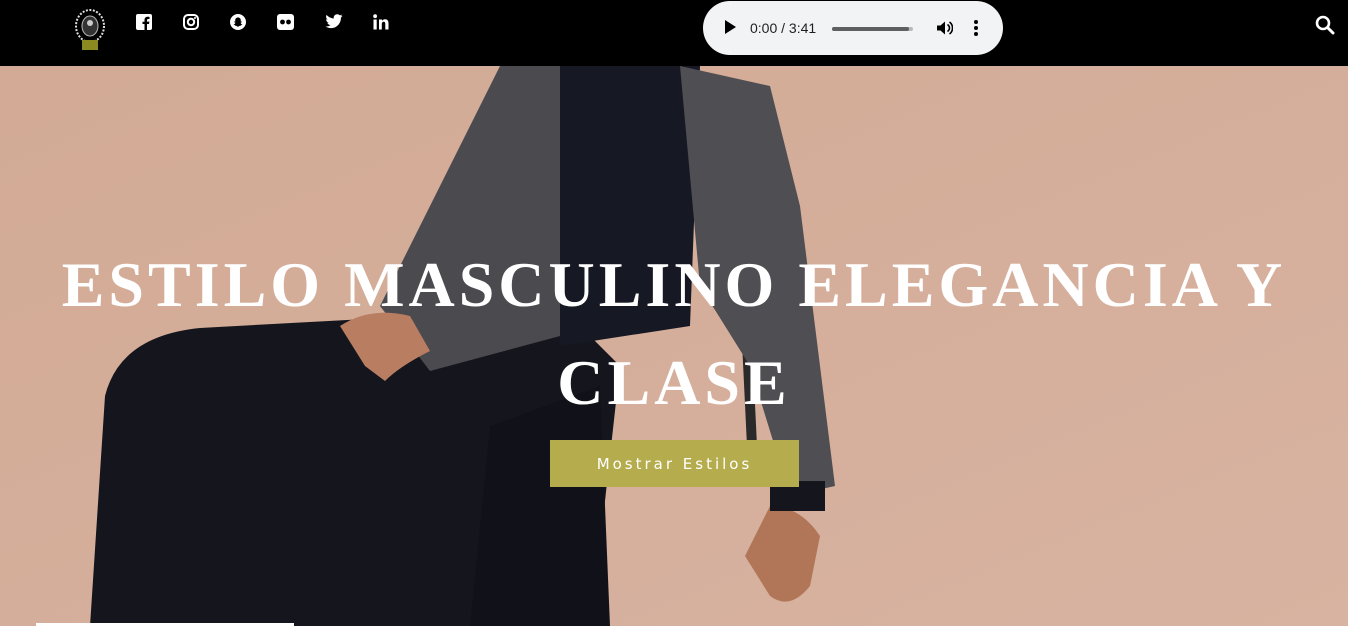 The height and width of the screenshot is (626, 1348). Describe the element at coordinates (976, 28) in the screenshot. I see `more-options-icon` at that location.